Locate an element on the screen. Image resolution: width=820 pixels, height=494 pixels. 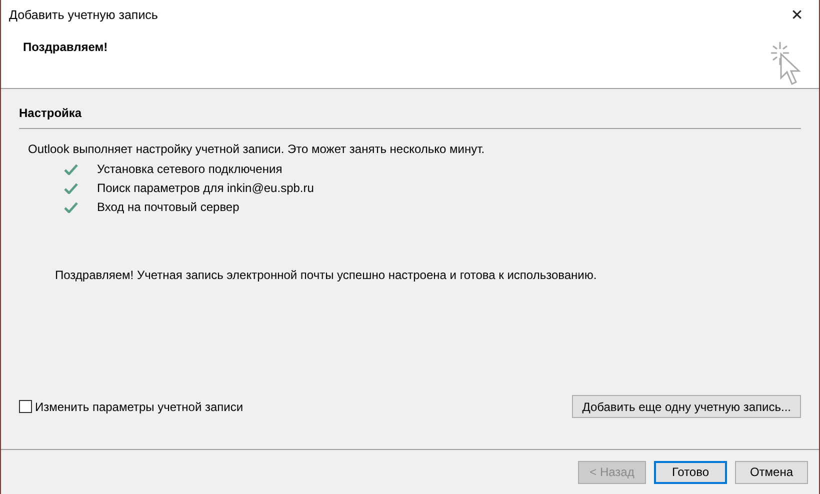
checkbox is located at coordinates (25, 406).